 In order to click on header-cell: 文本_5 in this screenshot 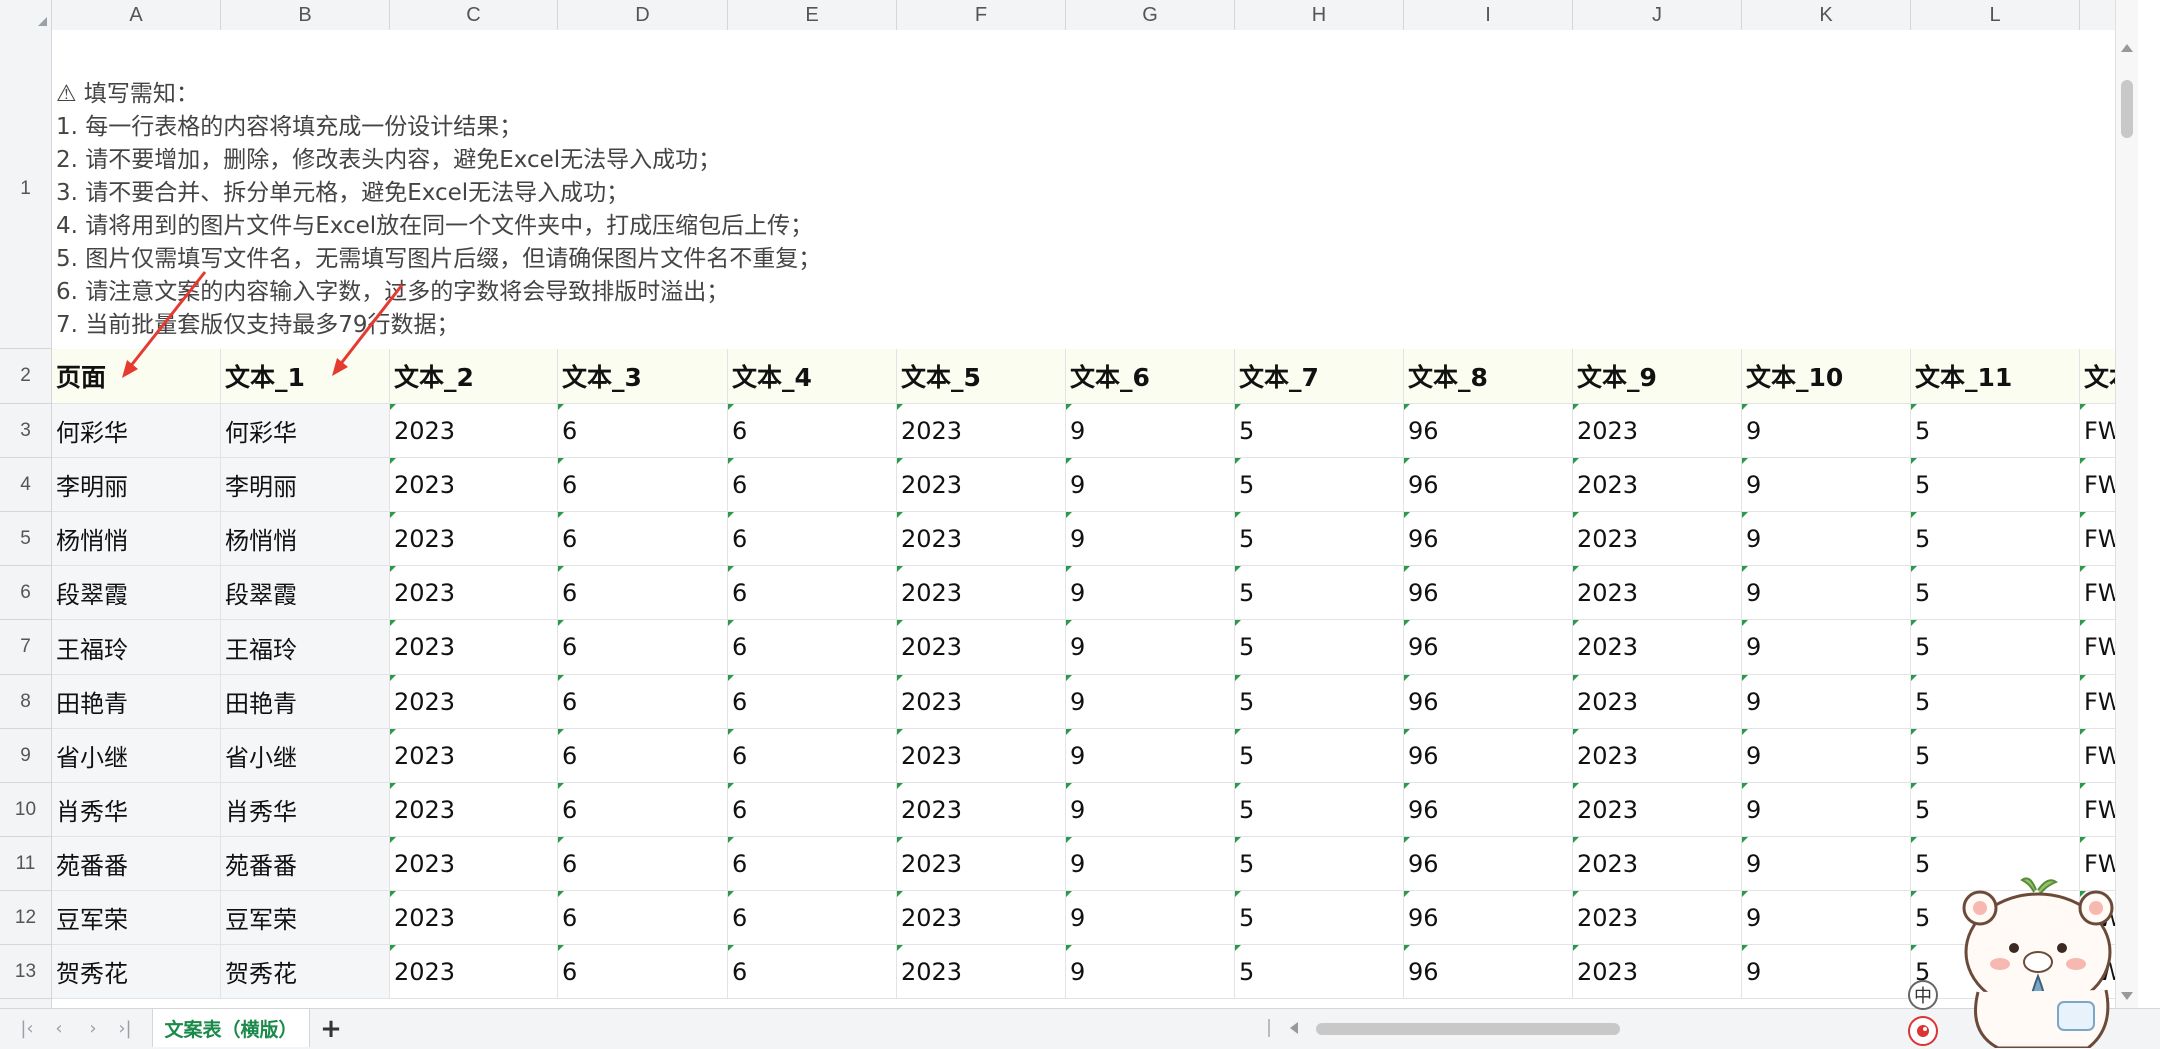, I will do `click(981, 376)`.